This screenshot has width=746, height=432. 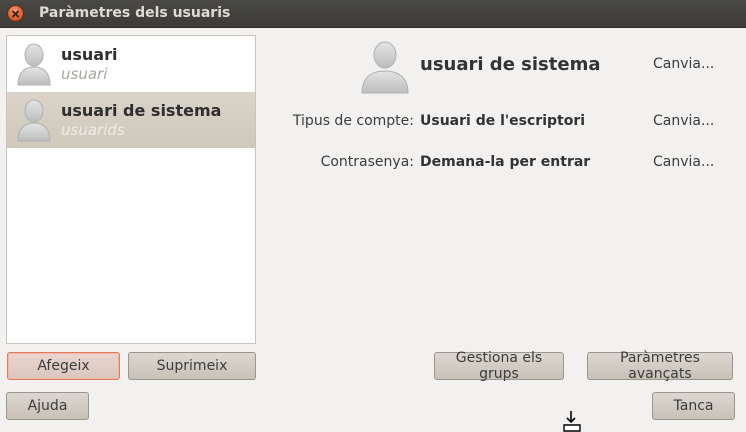 I want to click on user-list-item-selected: usuari de sistema usuarids, so click(x=131, y=120).